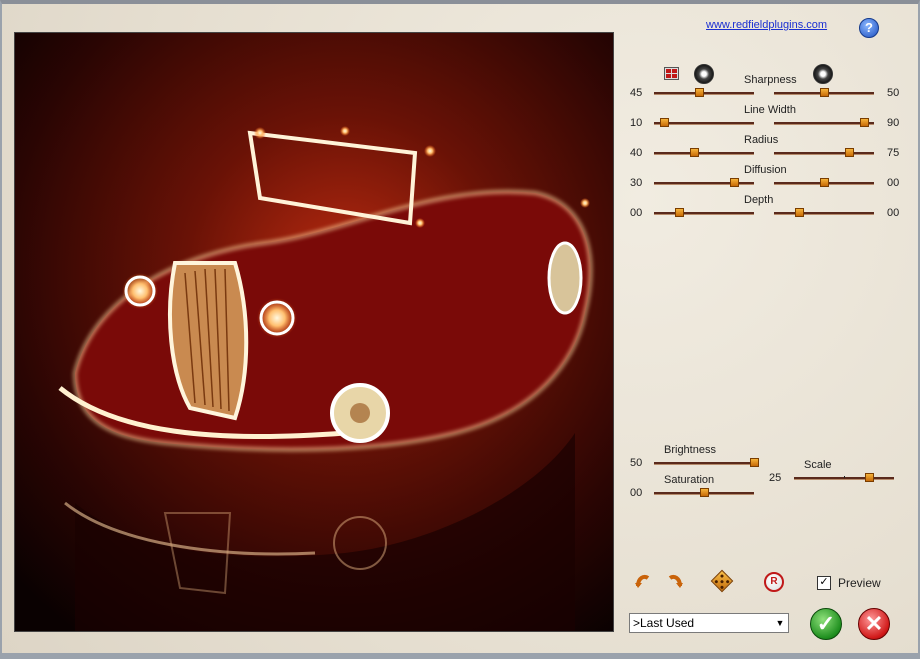 This screenshot has height=659, width=920. I want to click on saturation-slider-thumb, so click(704, 492).